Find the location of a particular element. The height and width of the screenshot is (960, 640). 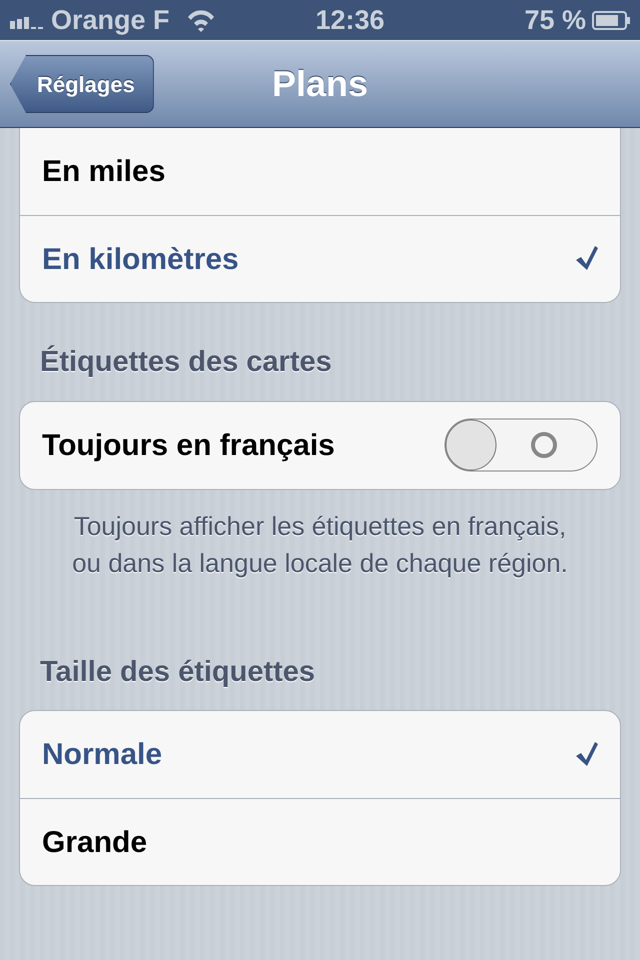

option-label: Grande is located at coordinates (95, 842).